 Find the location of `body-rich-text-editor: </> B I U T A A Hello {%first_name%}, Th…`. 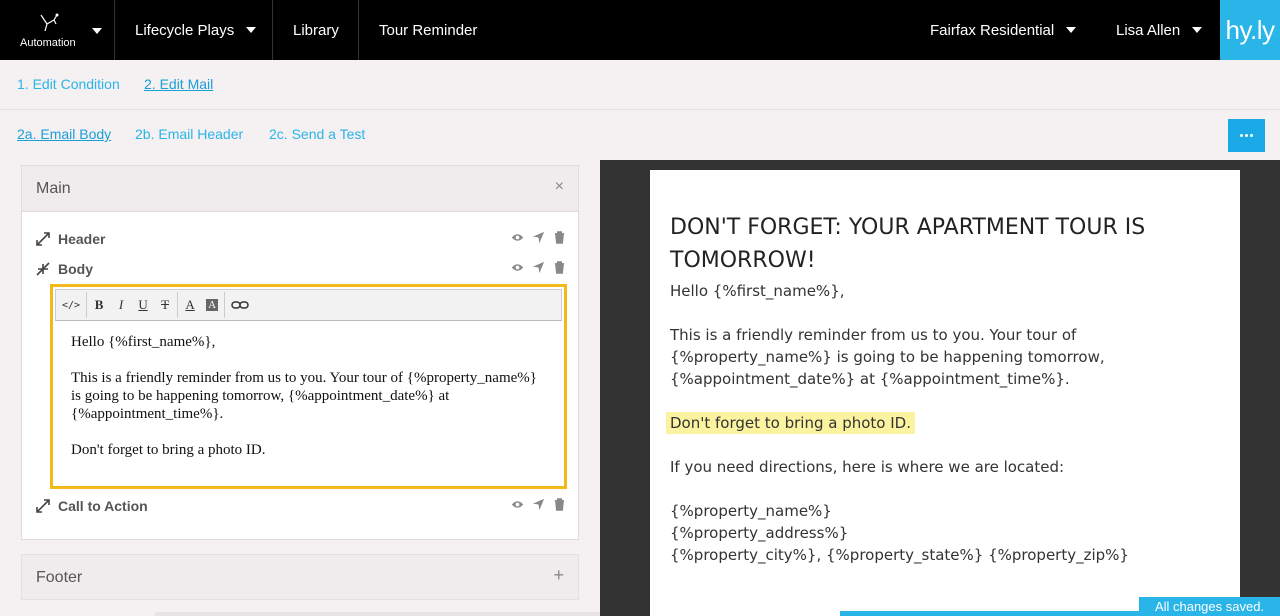

body-rich-text-editor: </> B I U T A A Hello {%first_name%}, Th… is located at coordinates (308, 386).